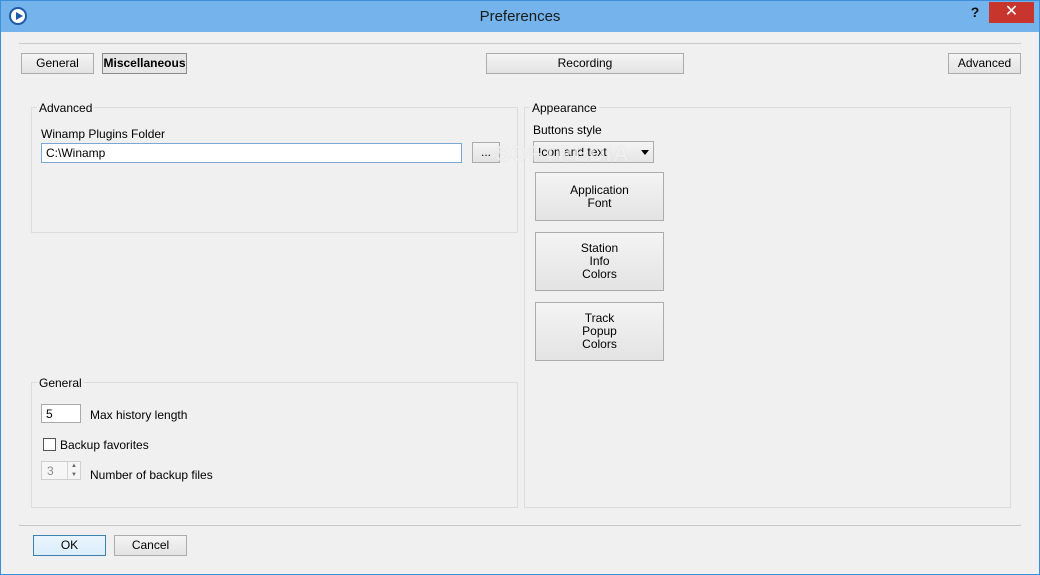 The width and height of the screenshot is (1040, 575). What do you see at coordinates (251, 153) in the screenshot?
I see `plugins-folder-input: C:\Winamp` at bounding box center [251, 153].